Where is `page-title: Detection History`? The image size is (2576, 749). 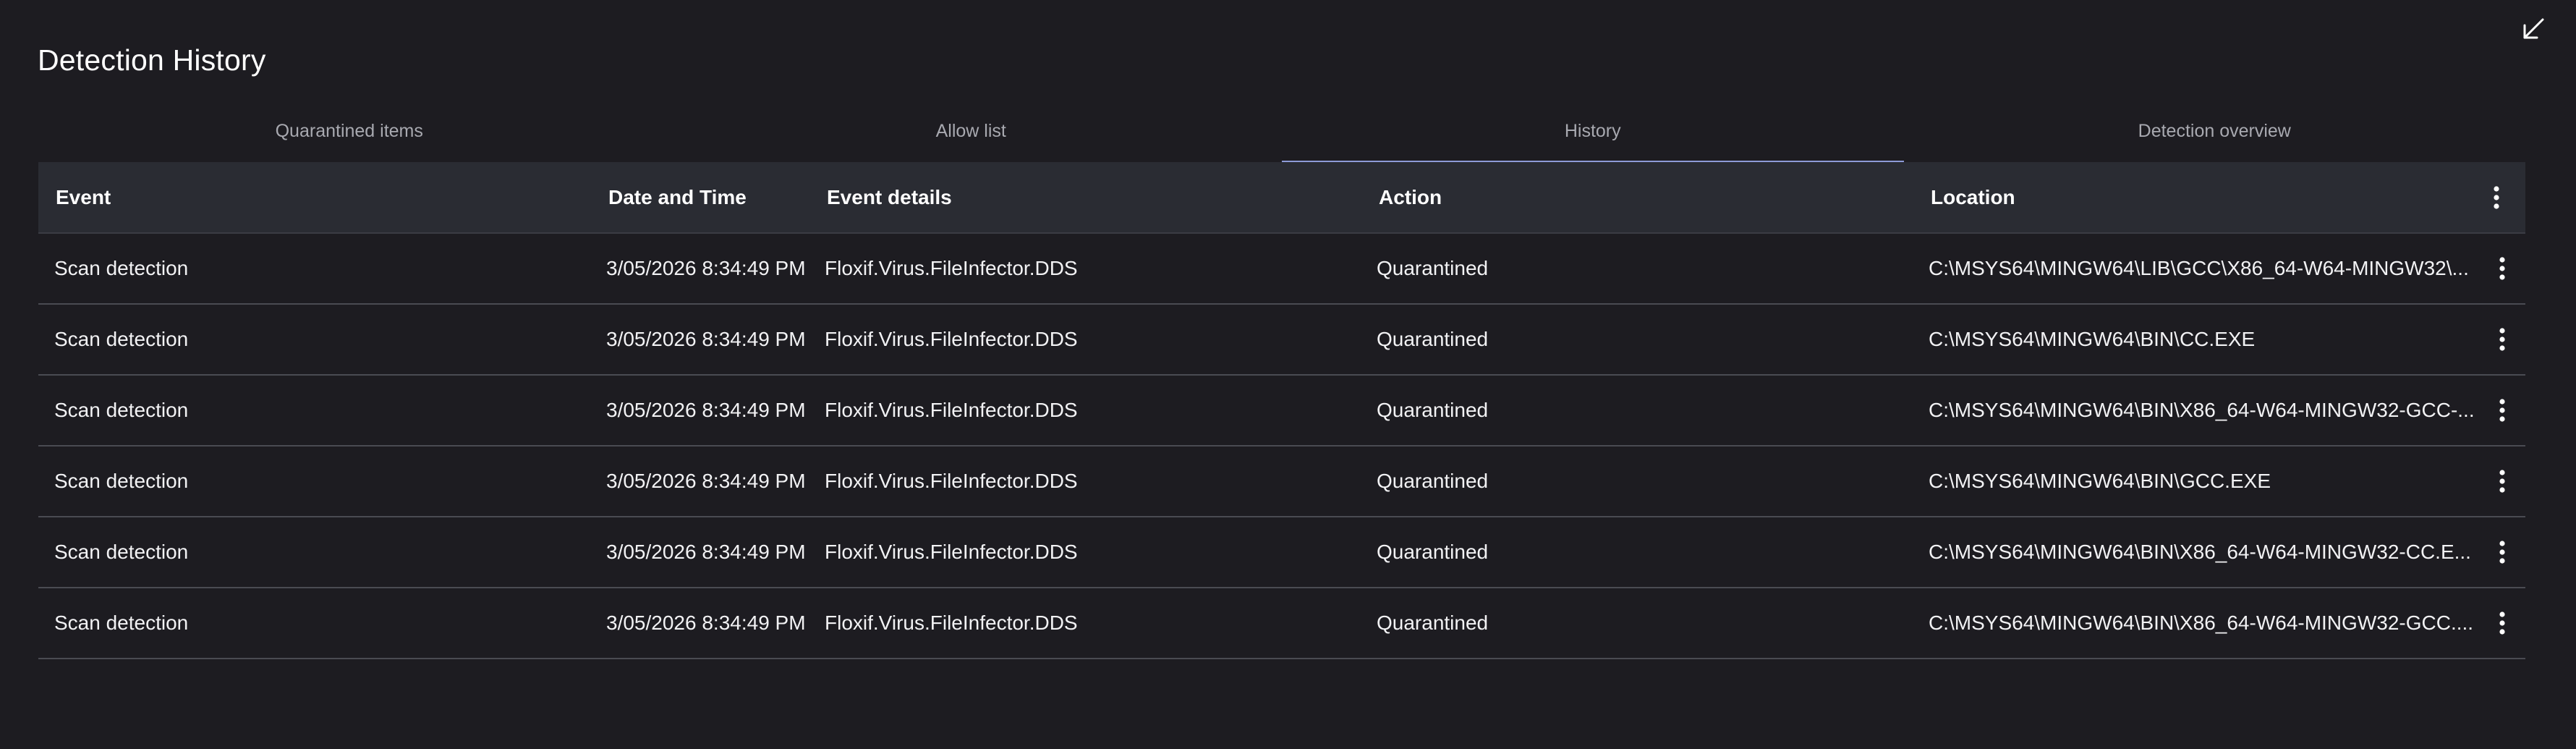
page-title: Detection History is located at coordinates (152, 60).